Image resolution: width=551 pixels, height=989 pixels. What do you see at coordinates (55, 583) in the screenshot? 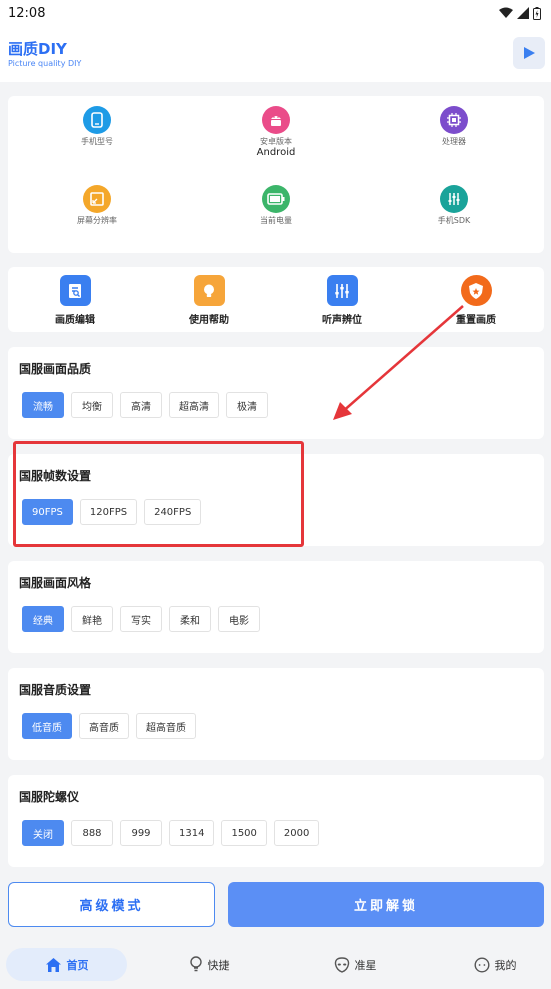
I see `section-title: 国服画面风格` at bounding box center [55, 583].